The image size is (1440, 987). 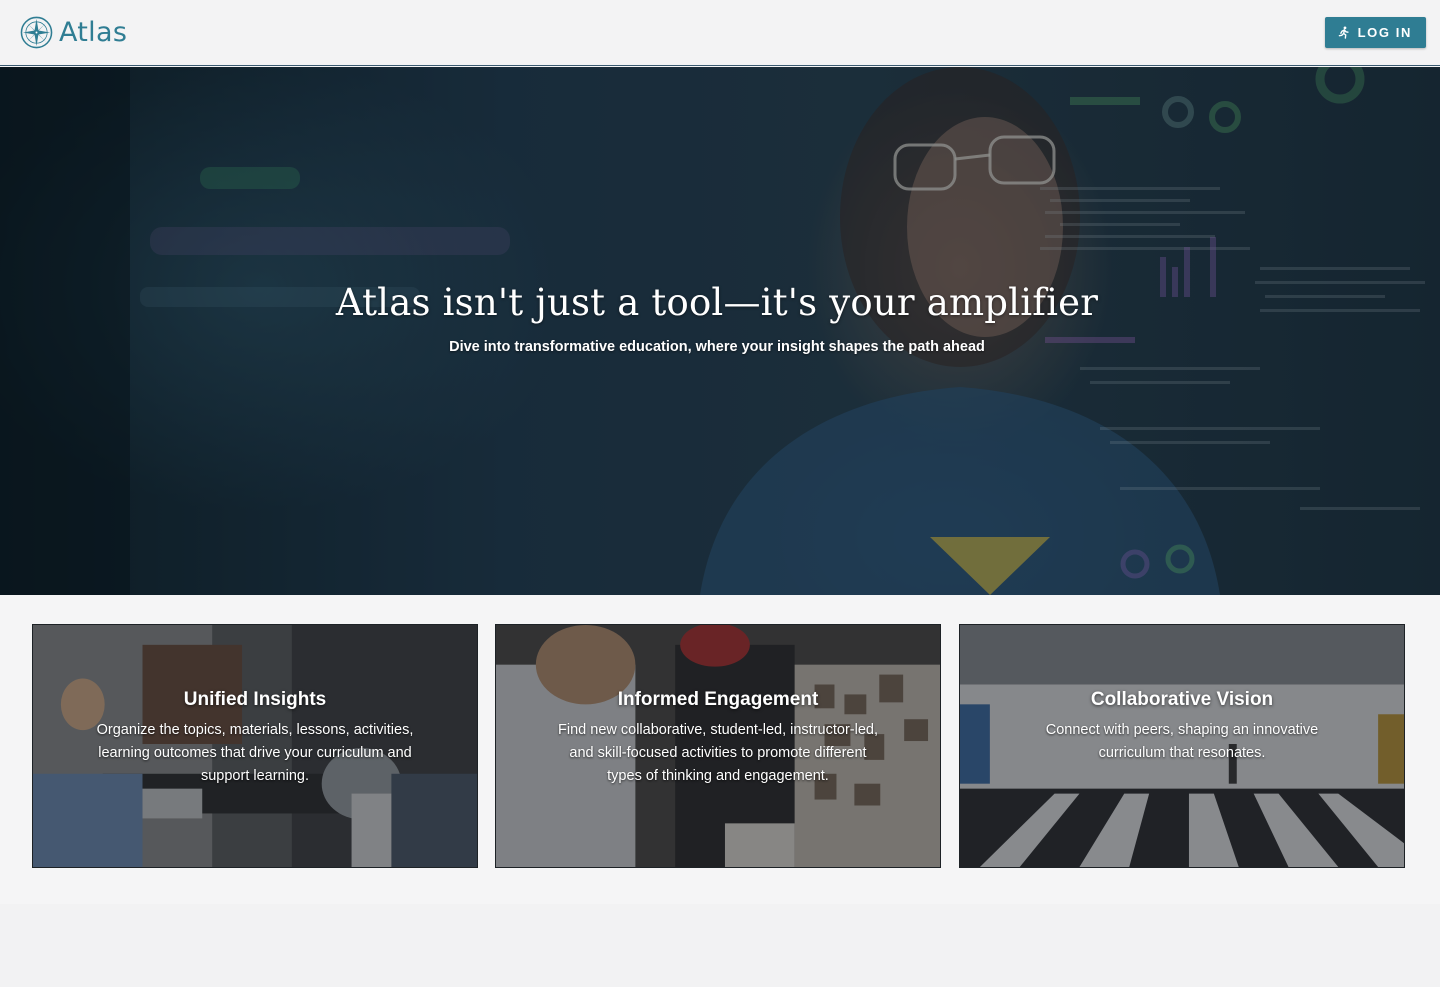 What do you see at coordinates (720, 33) in the screenshot?
I see `top-nav-bar: Atlas LOG IN` at bounding box center [720, 33].